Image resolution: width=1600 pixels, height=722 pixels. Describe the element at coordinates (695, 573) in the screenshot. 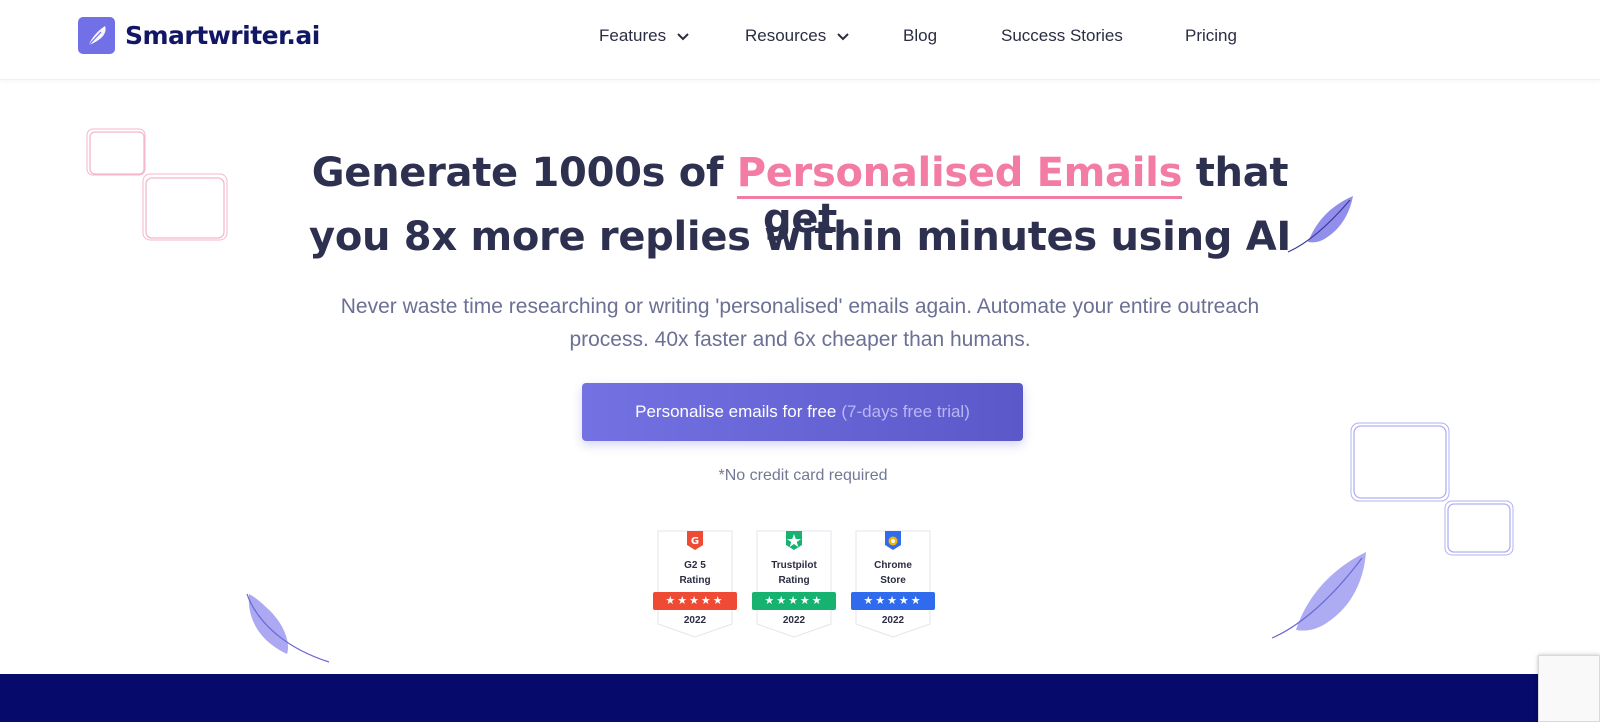

I see `badge-title: G2 5 Rating` at that location.